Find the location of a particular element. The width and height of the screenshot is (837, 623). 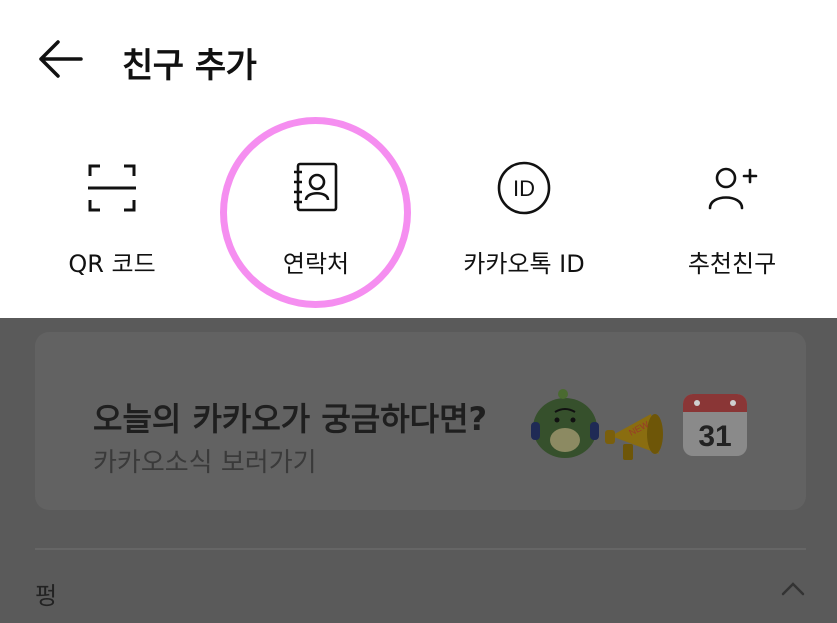

svg-text: ID is located at coordinates (524, 188).